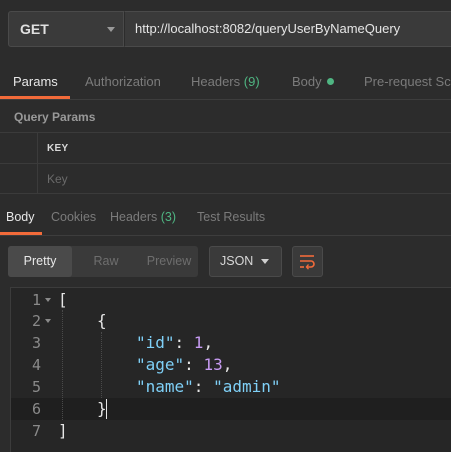 The height and width of the screenshot is (452, 451). Describe the element at coordinates (66, 29) in the screenshot. I see `method-select: GET` at that location.